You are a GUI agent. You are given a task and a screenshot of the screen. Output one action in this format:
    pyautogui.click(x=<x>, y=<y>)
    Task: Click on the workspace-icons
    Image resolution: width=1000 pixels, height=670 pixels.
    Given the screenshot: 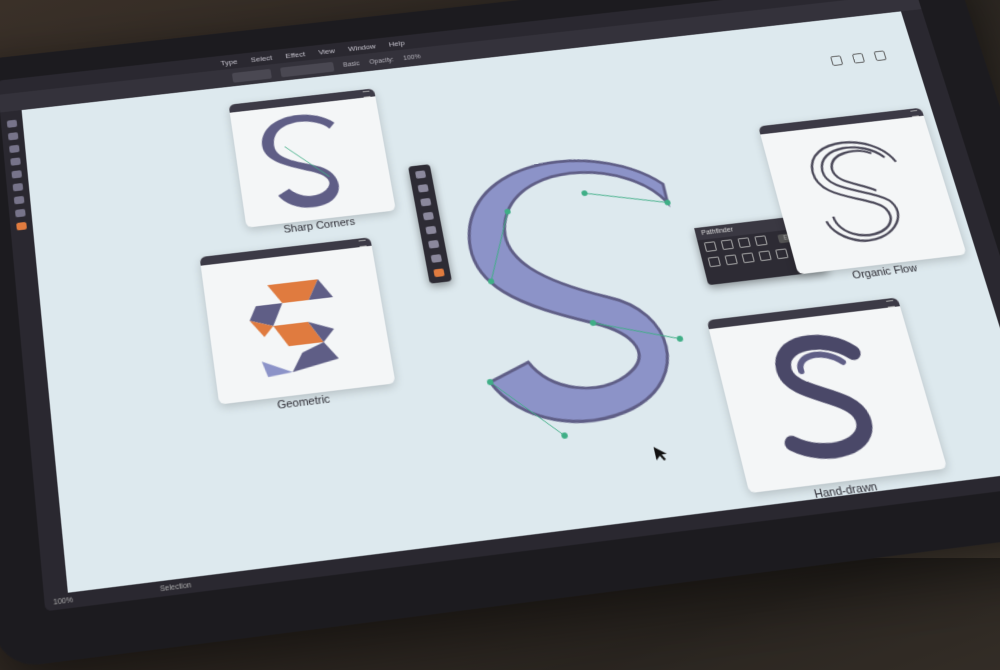 What is the action you would take?
    pyautogui.click(x=858, y=58)
    